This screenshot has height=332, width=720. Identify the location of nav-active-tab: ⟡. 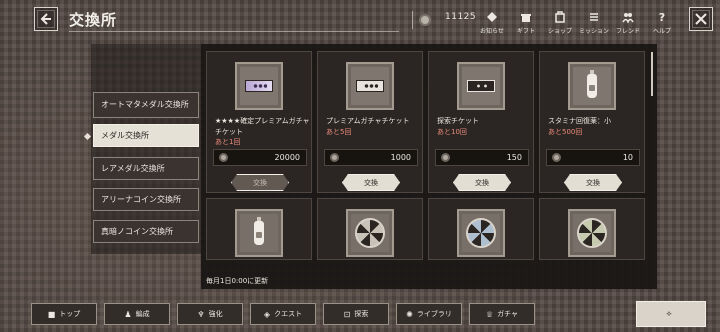
(671, 314).